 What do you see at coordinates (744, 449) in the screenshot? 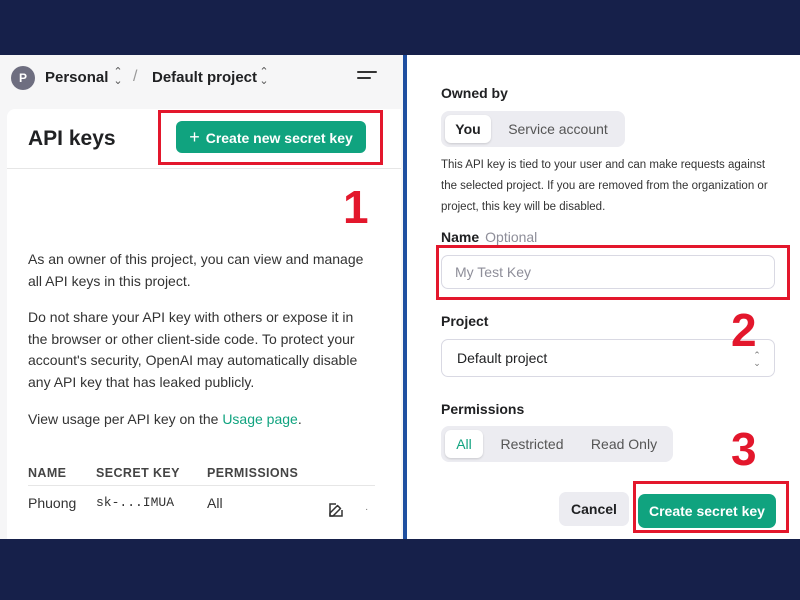
I see `step-3-marker: 3` at bounding box center [744, 449].